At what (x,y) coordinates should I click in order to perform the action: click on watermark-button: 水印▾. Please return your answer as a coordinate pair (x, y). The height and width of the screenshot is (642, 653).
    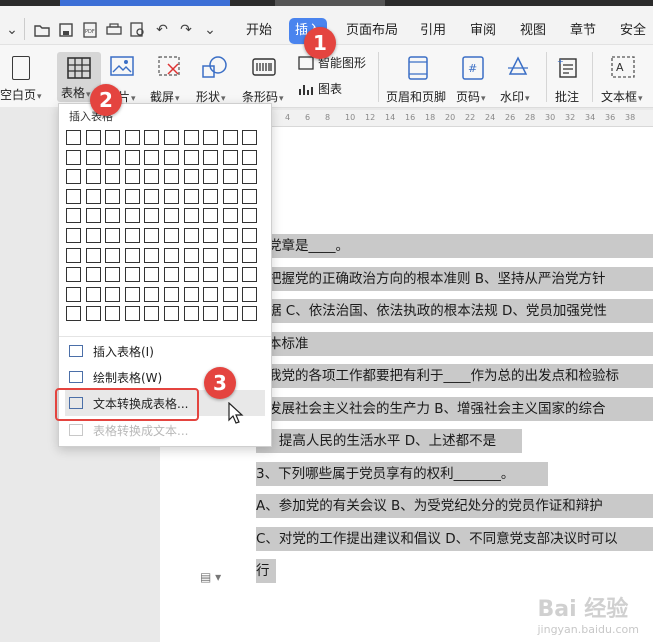
    Looking at the image, I should click on (515, 80).